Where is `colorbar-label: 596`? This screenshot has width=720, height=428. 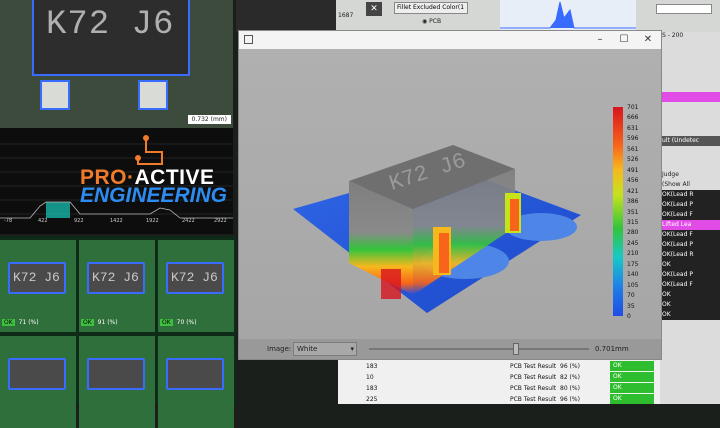 colorbar-label: 596 is located at coordinates (633, 139).